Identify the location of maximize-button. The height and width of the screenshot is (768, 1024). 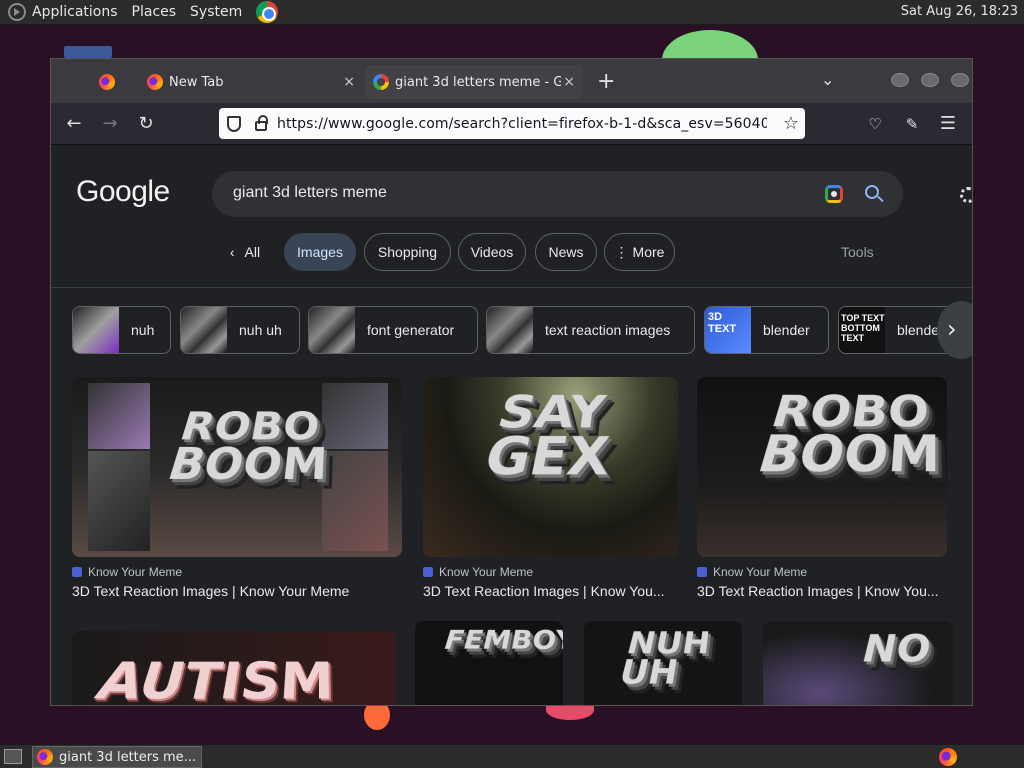
(930, 80).